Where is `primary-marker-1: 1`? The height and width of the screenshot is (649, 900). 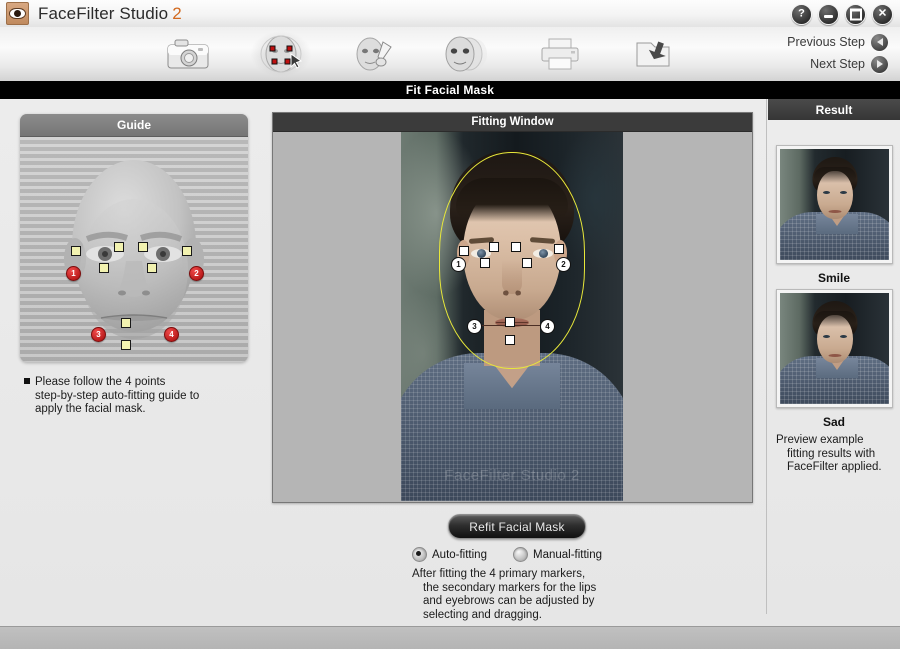
primary-marker-1: 1 is located at coordinates (458, 264).